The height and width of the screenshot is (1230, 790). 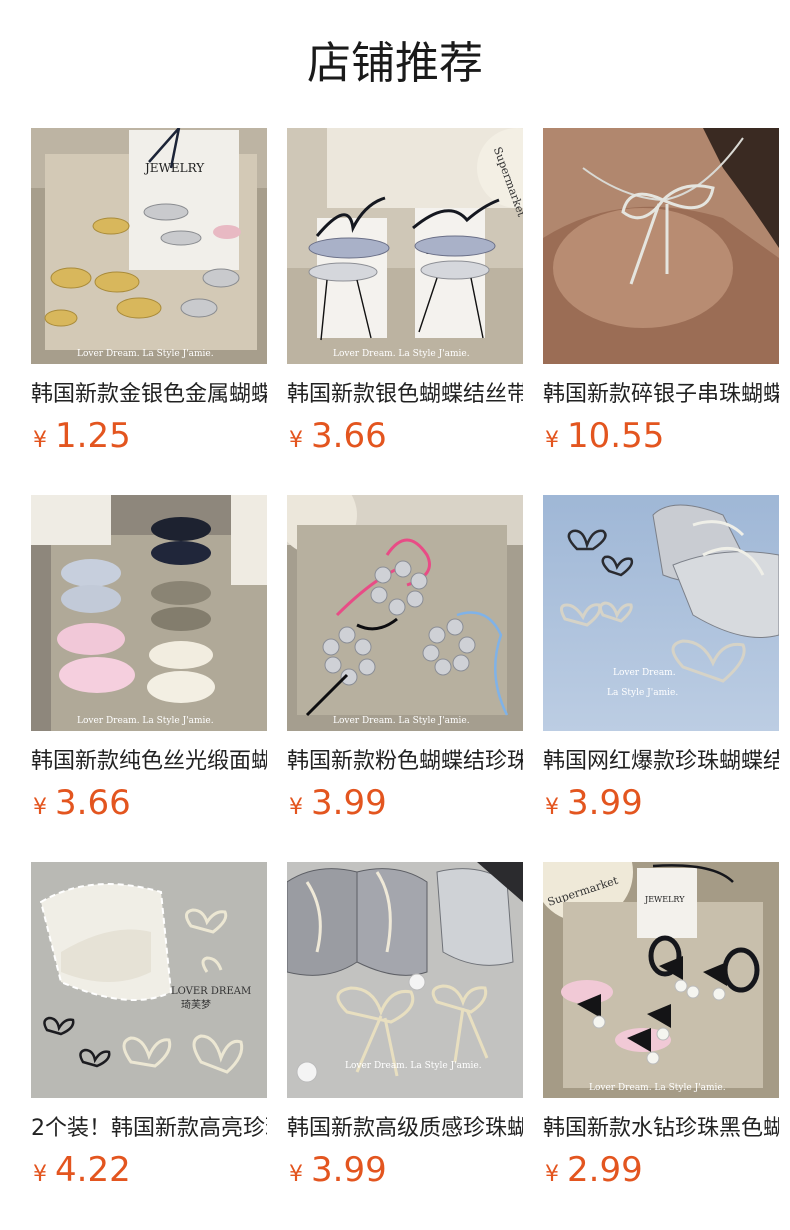 I want to click on price-amount: 2.99, so click(x=605, y=1170).